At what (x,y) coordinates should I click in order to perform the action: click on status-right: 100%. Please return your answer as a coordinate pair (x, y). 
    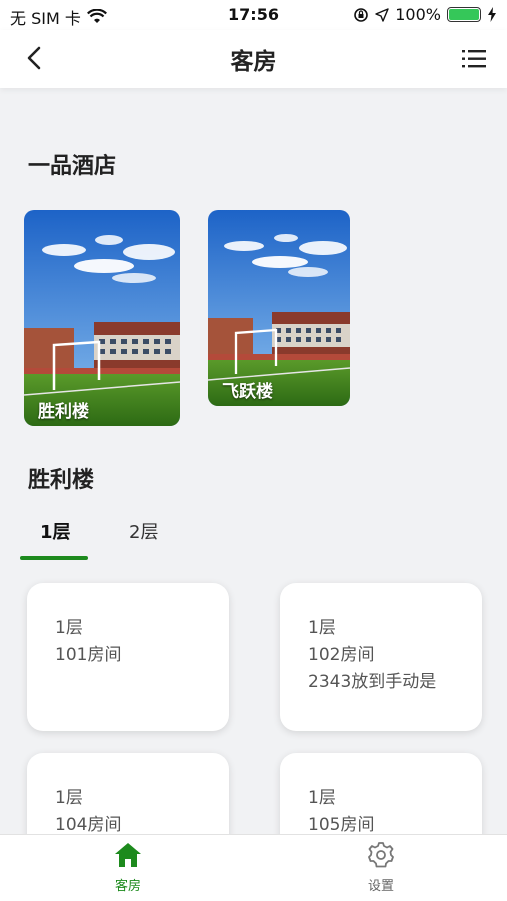
    Looking at the image, I should click on (425, 14).